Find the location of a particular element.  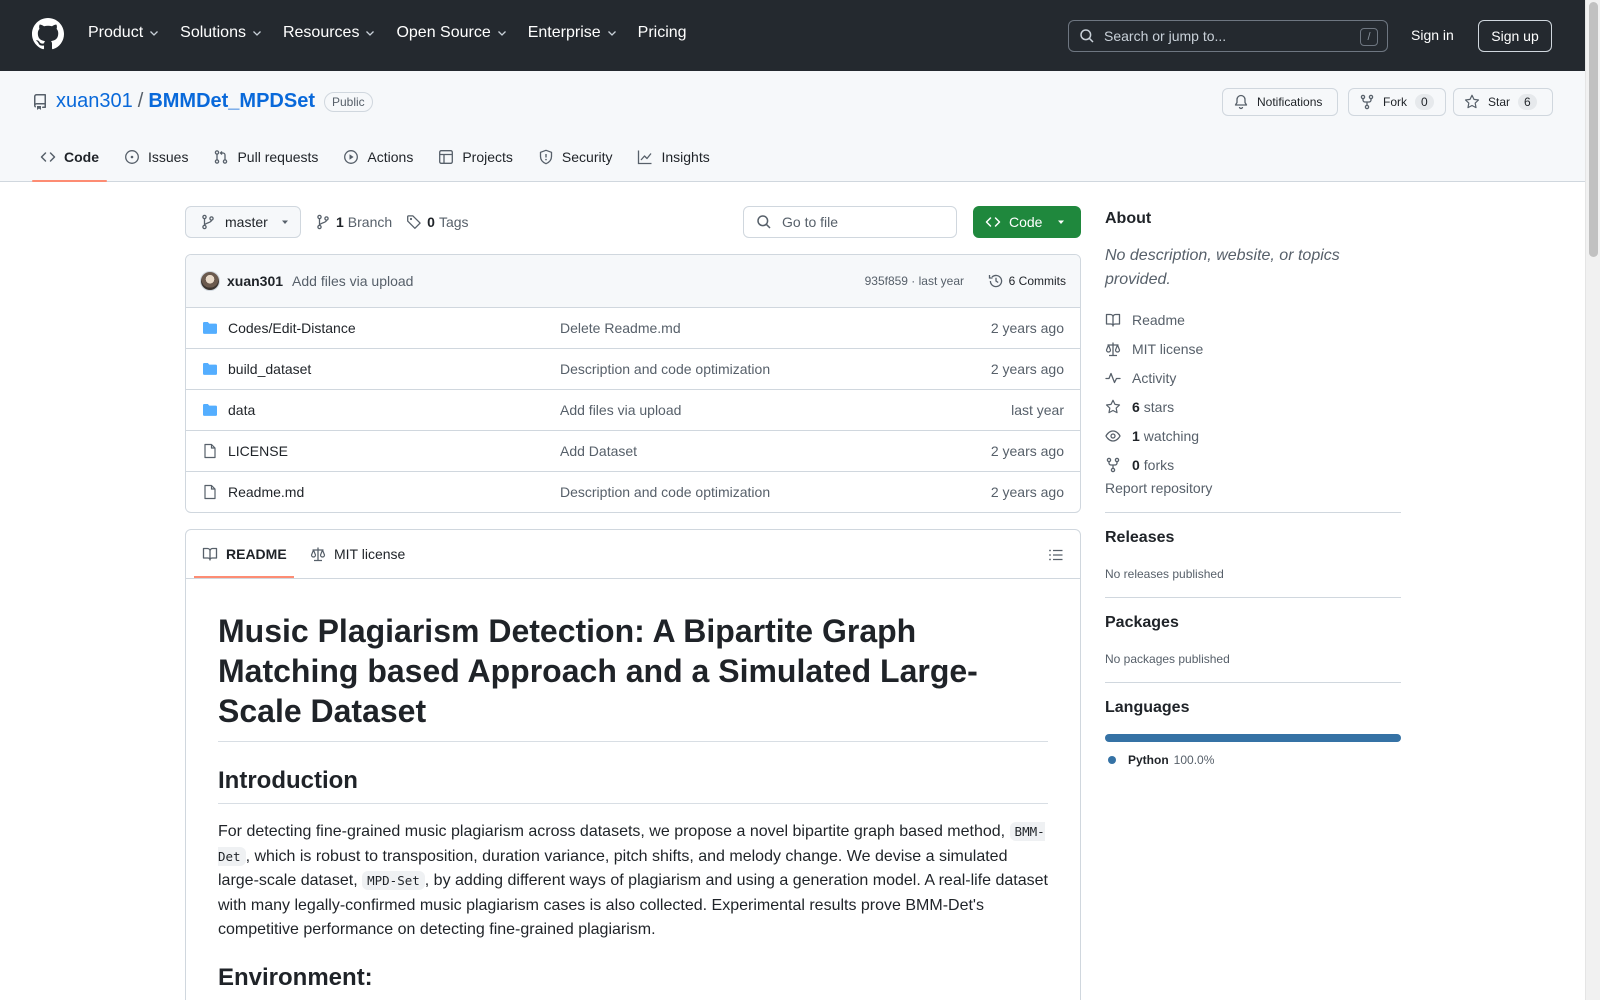

tags-link: Tags is located at coordinates (454, 222).